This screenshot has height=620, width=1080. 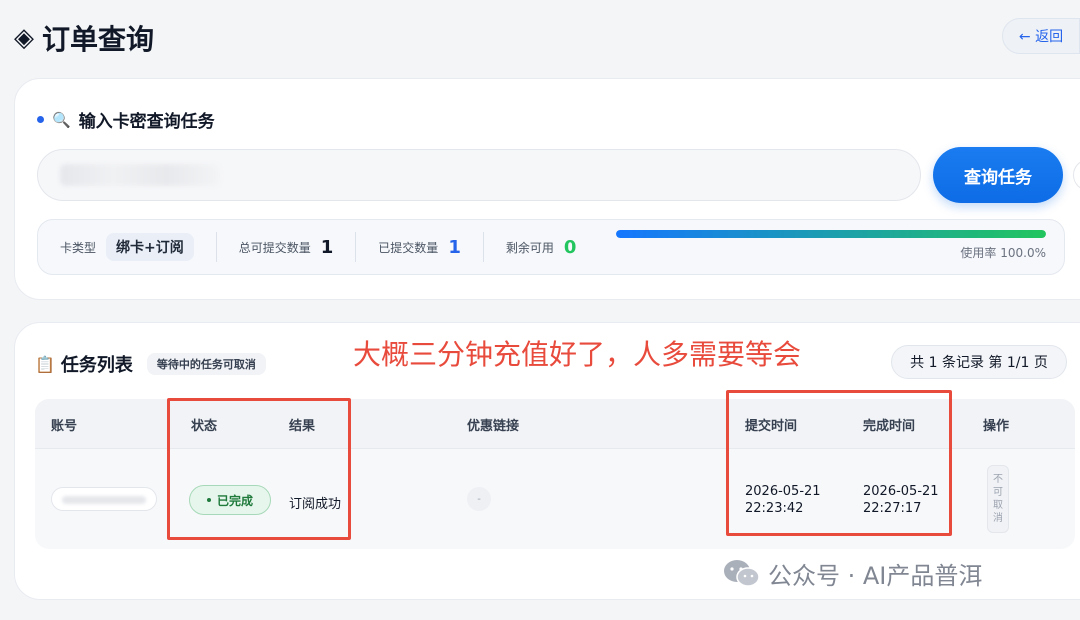 I want to click on back-button: ← 返回, so click(x=1041, y=36).